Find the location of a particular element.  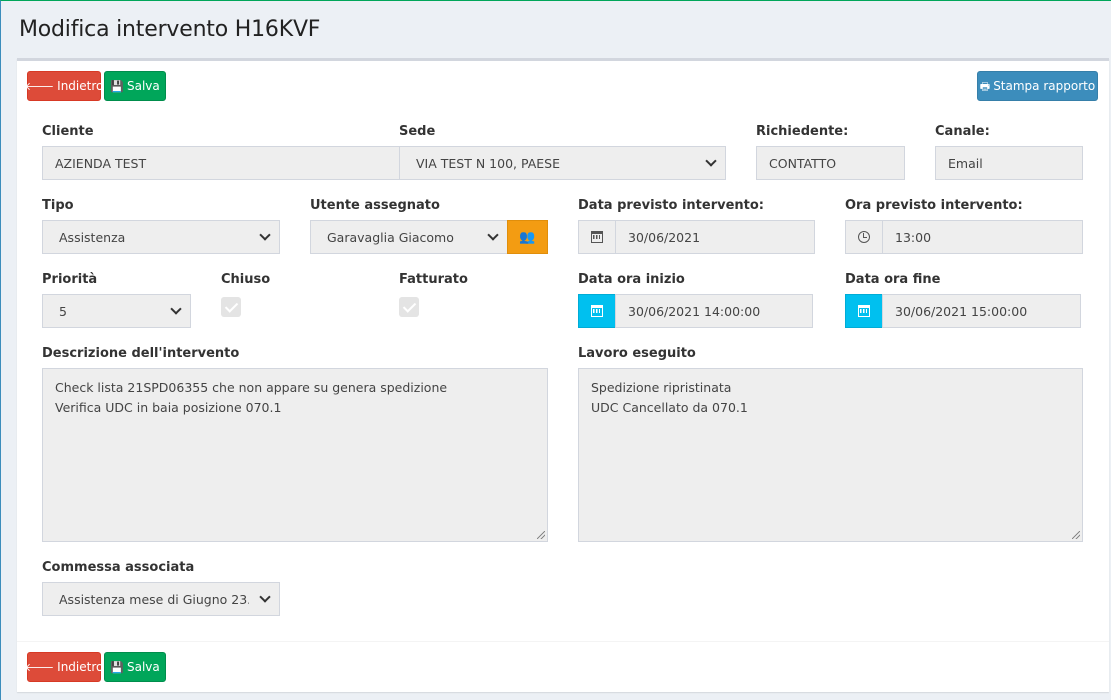

richiedente-label: Richiedente: is located at coordinates (802, 131).